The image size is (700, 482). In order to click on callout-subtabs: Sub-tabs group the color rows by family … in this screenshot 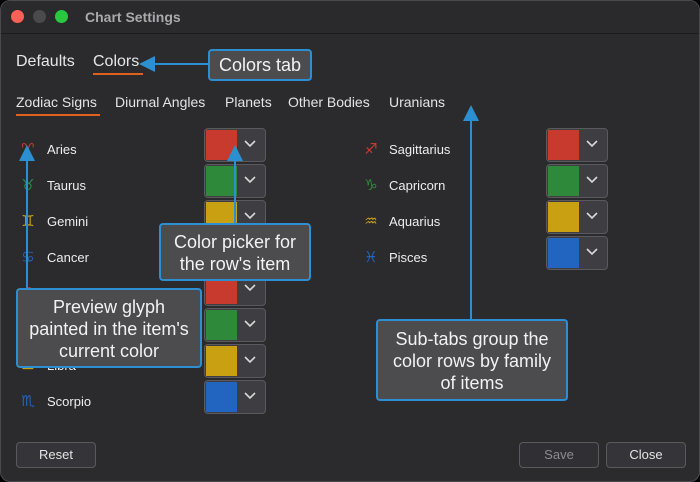, I will do `click(472, 360)`.